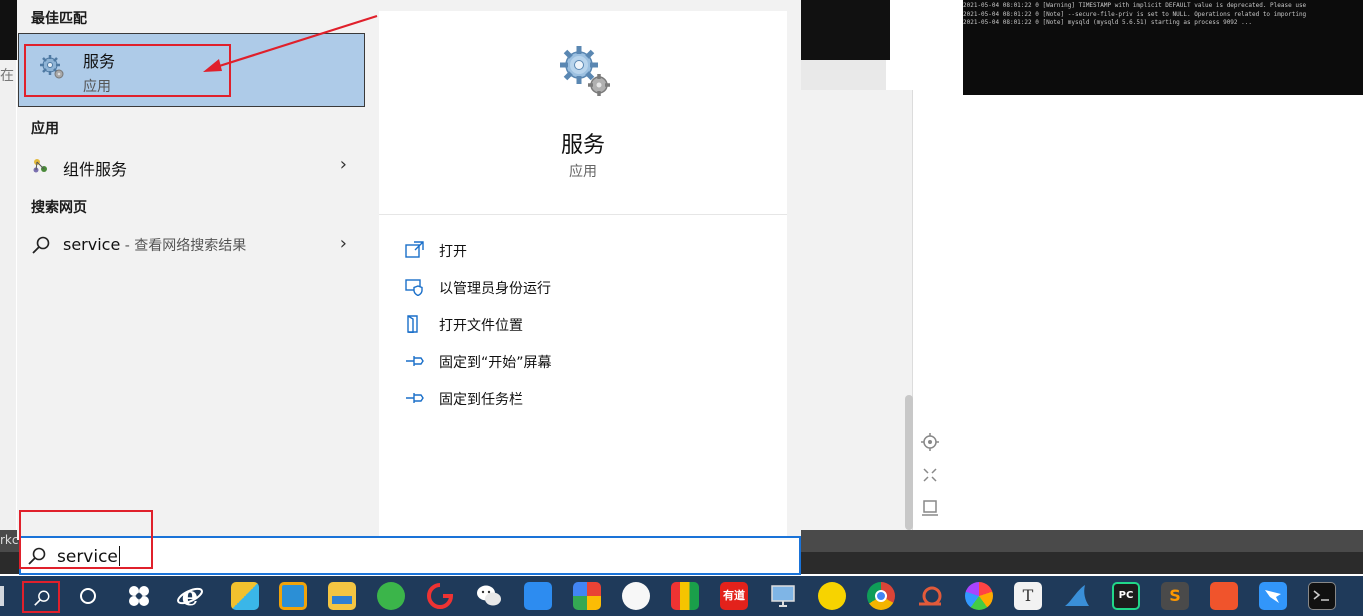 Image resolution: width=1363 pixels, height=616 pixels. I want to click on ie-icon: e, so click(190, 597).